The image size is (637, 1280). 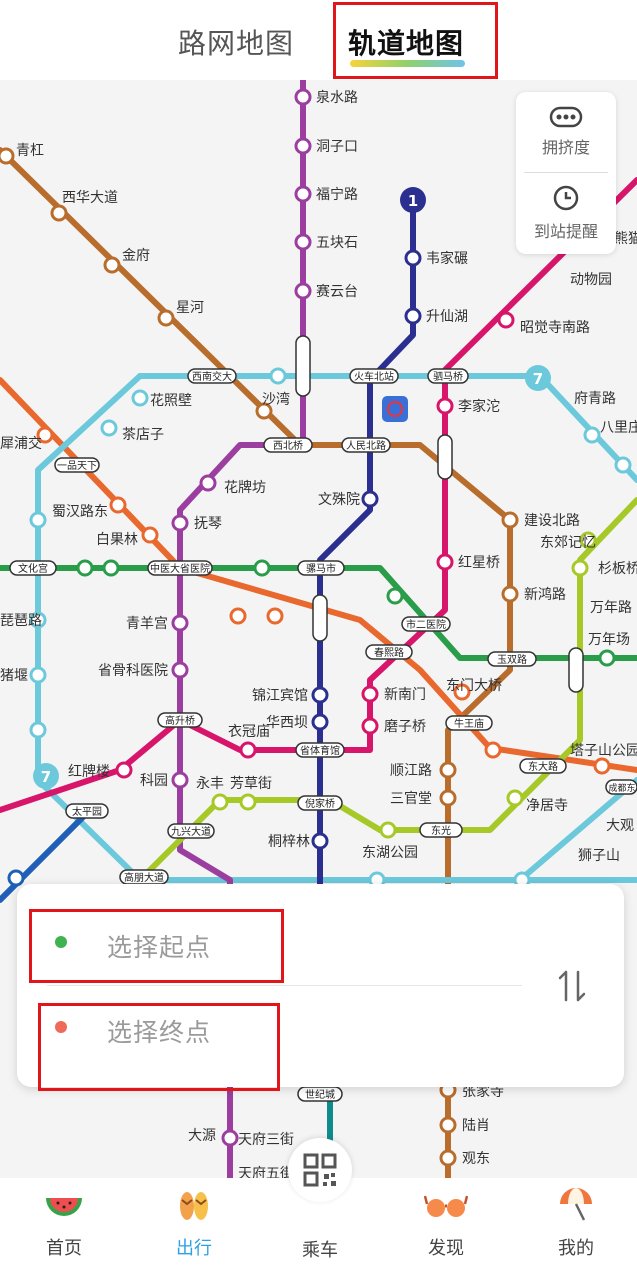 I want to click on station-xinancaida, so click(x=85, y=568).